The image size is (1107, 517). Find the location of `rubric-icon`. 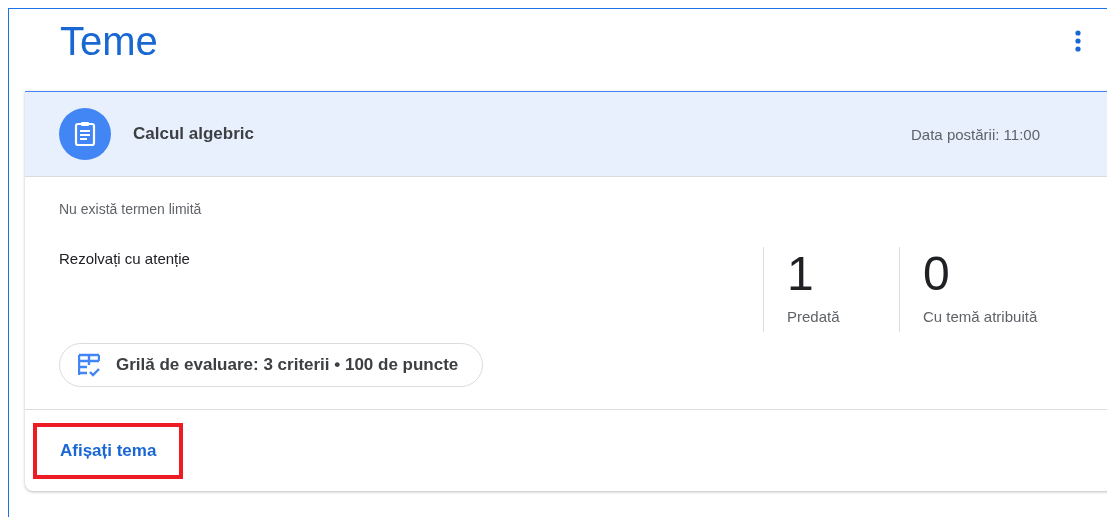

rubric-icon is located at coordinates (89, 365).